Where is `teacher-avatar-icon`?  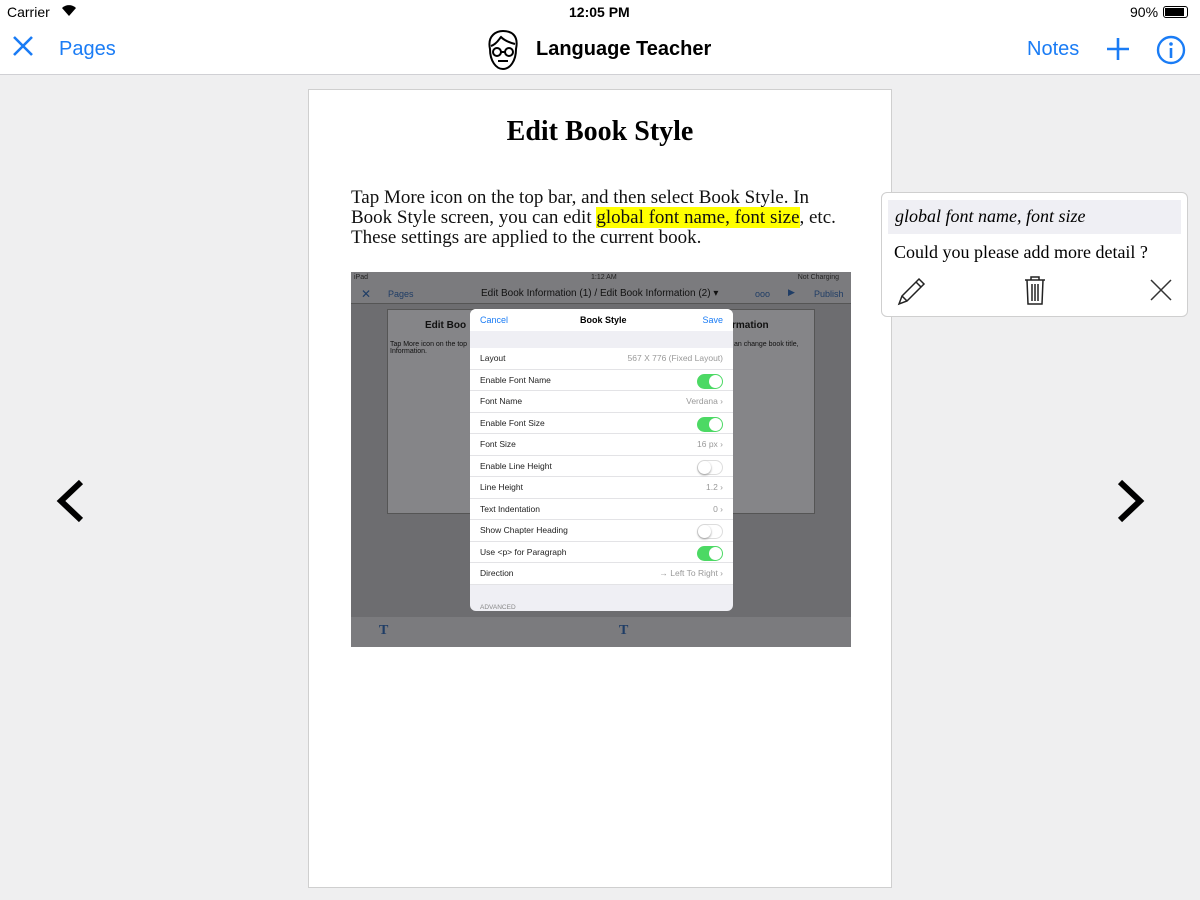
teacher-avatar-icon is located at coordinates (503, 52).